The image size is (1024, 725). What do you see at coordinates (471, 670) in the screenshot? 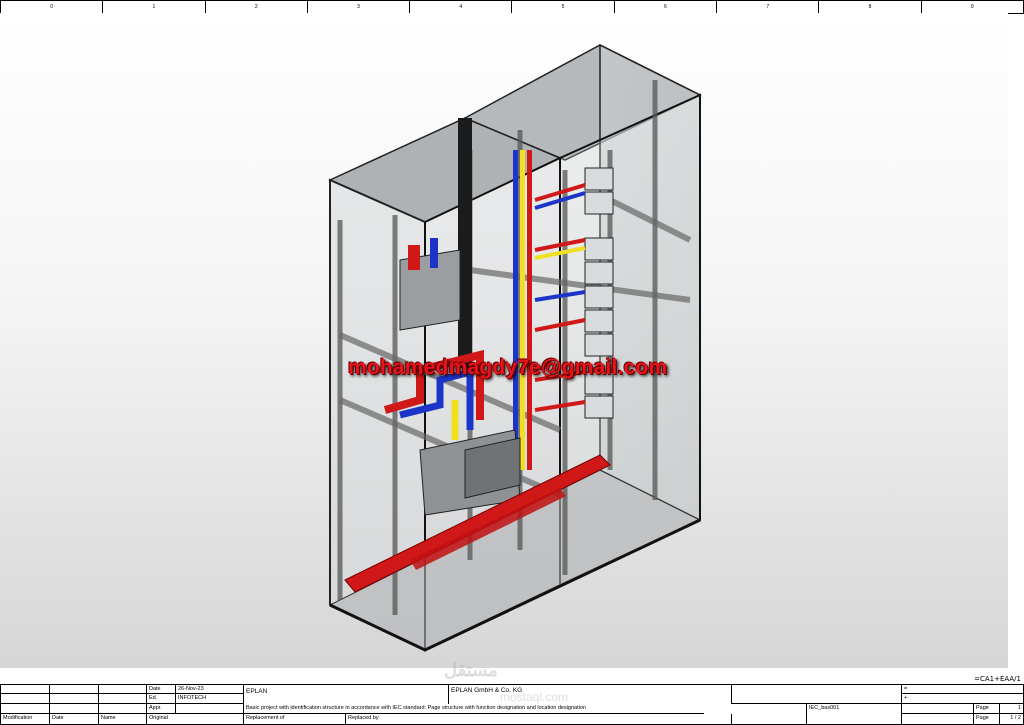
I see `mostaql-logo: مستقل` at bounding box center [471, 670].